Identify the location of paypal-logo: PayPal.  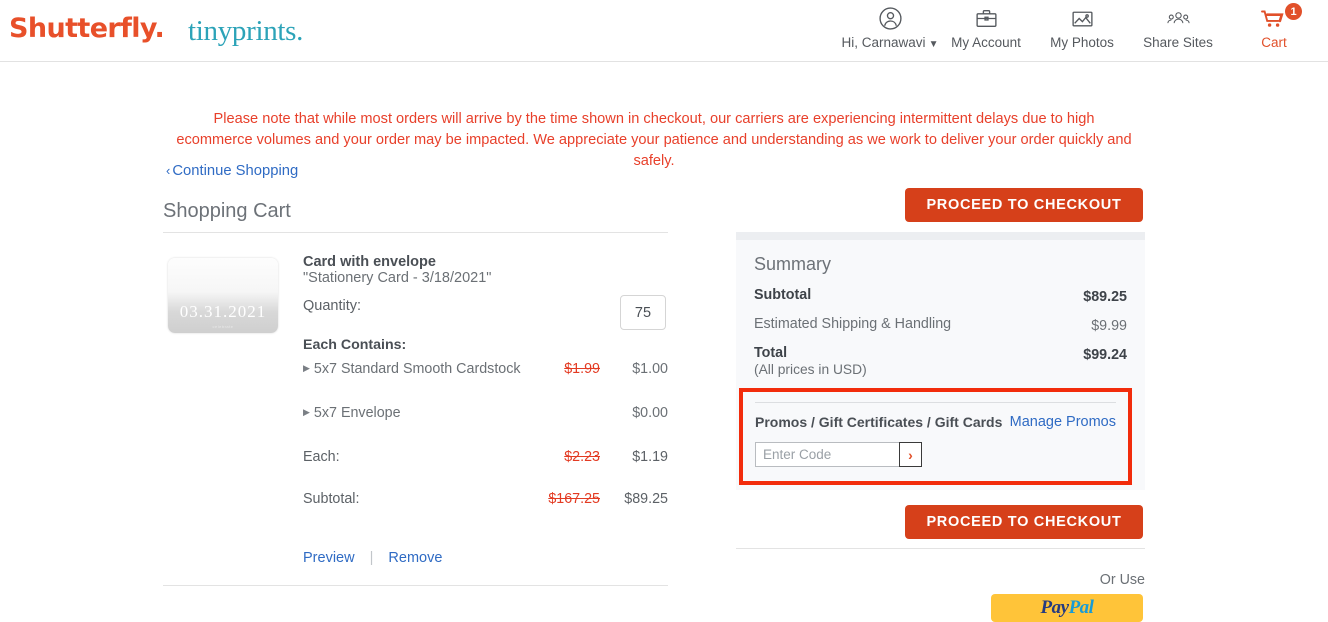
(1067, 607).